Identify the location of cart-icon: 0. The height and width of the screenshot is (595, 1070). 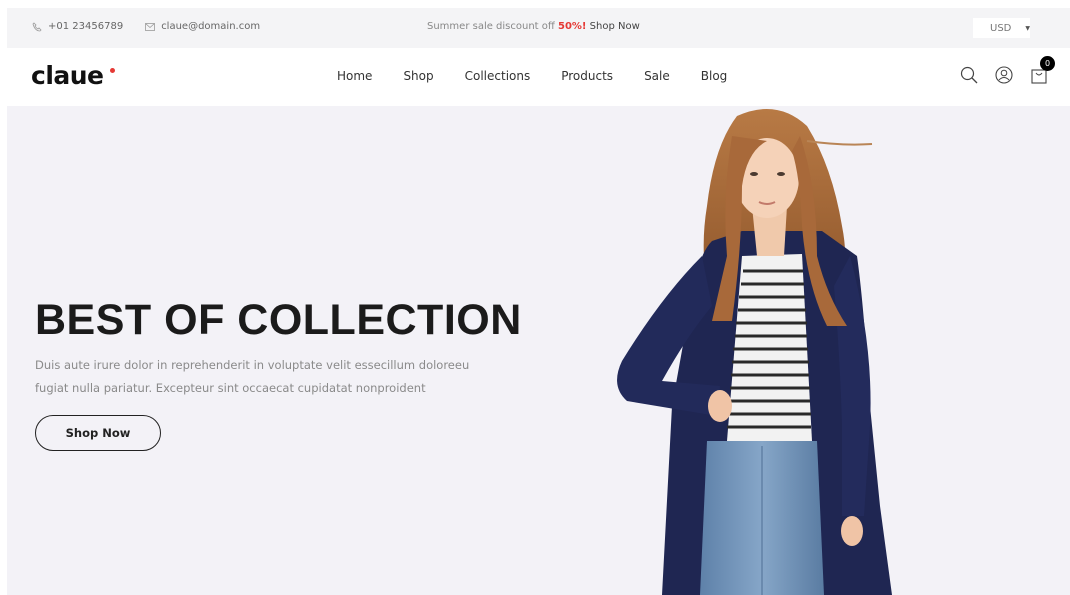
(1042, 70).